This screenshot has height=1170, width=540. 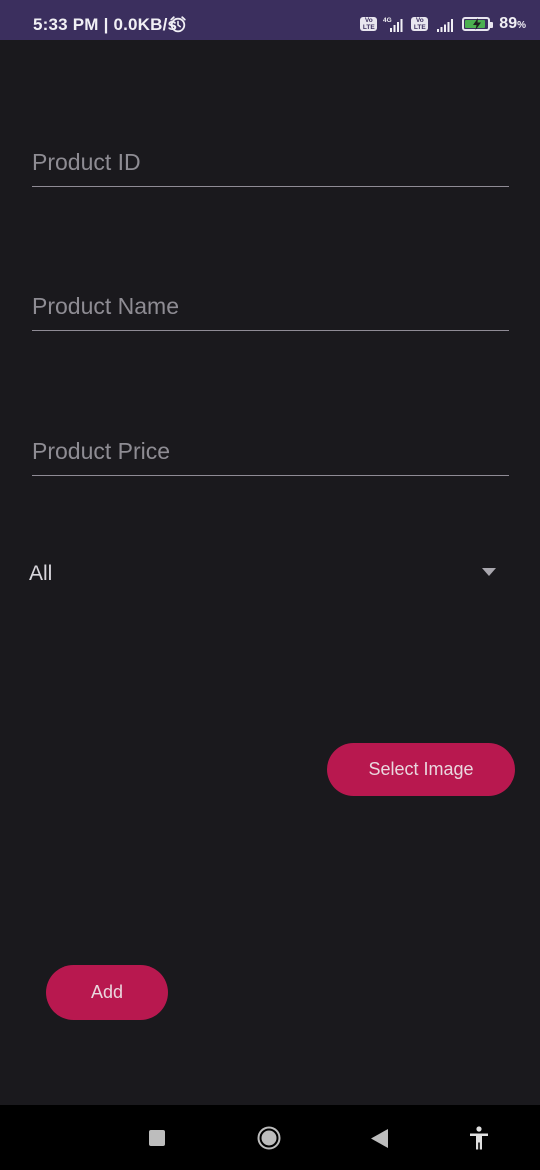 I want to click on charging-bolt-icon, so click(x=477, y=24).